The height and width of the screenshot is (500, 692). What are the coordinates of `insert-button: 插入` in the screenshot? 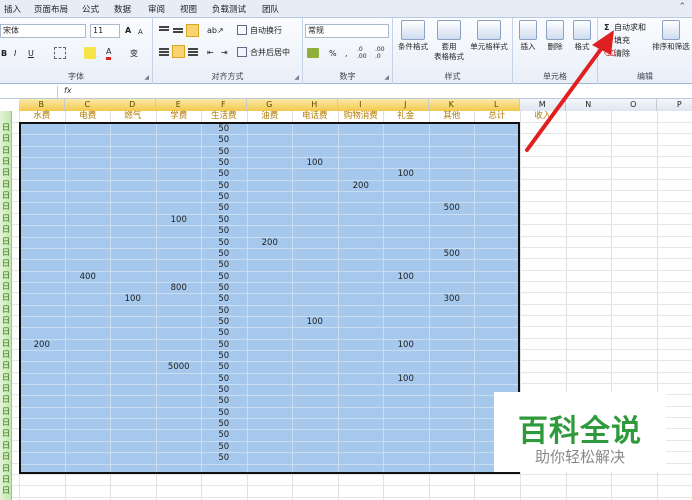 It's located at (528, 36).